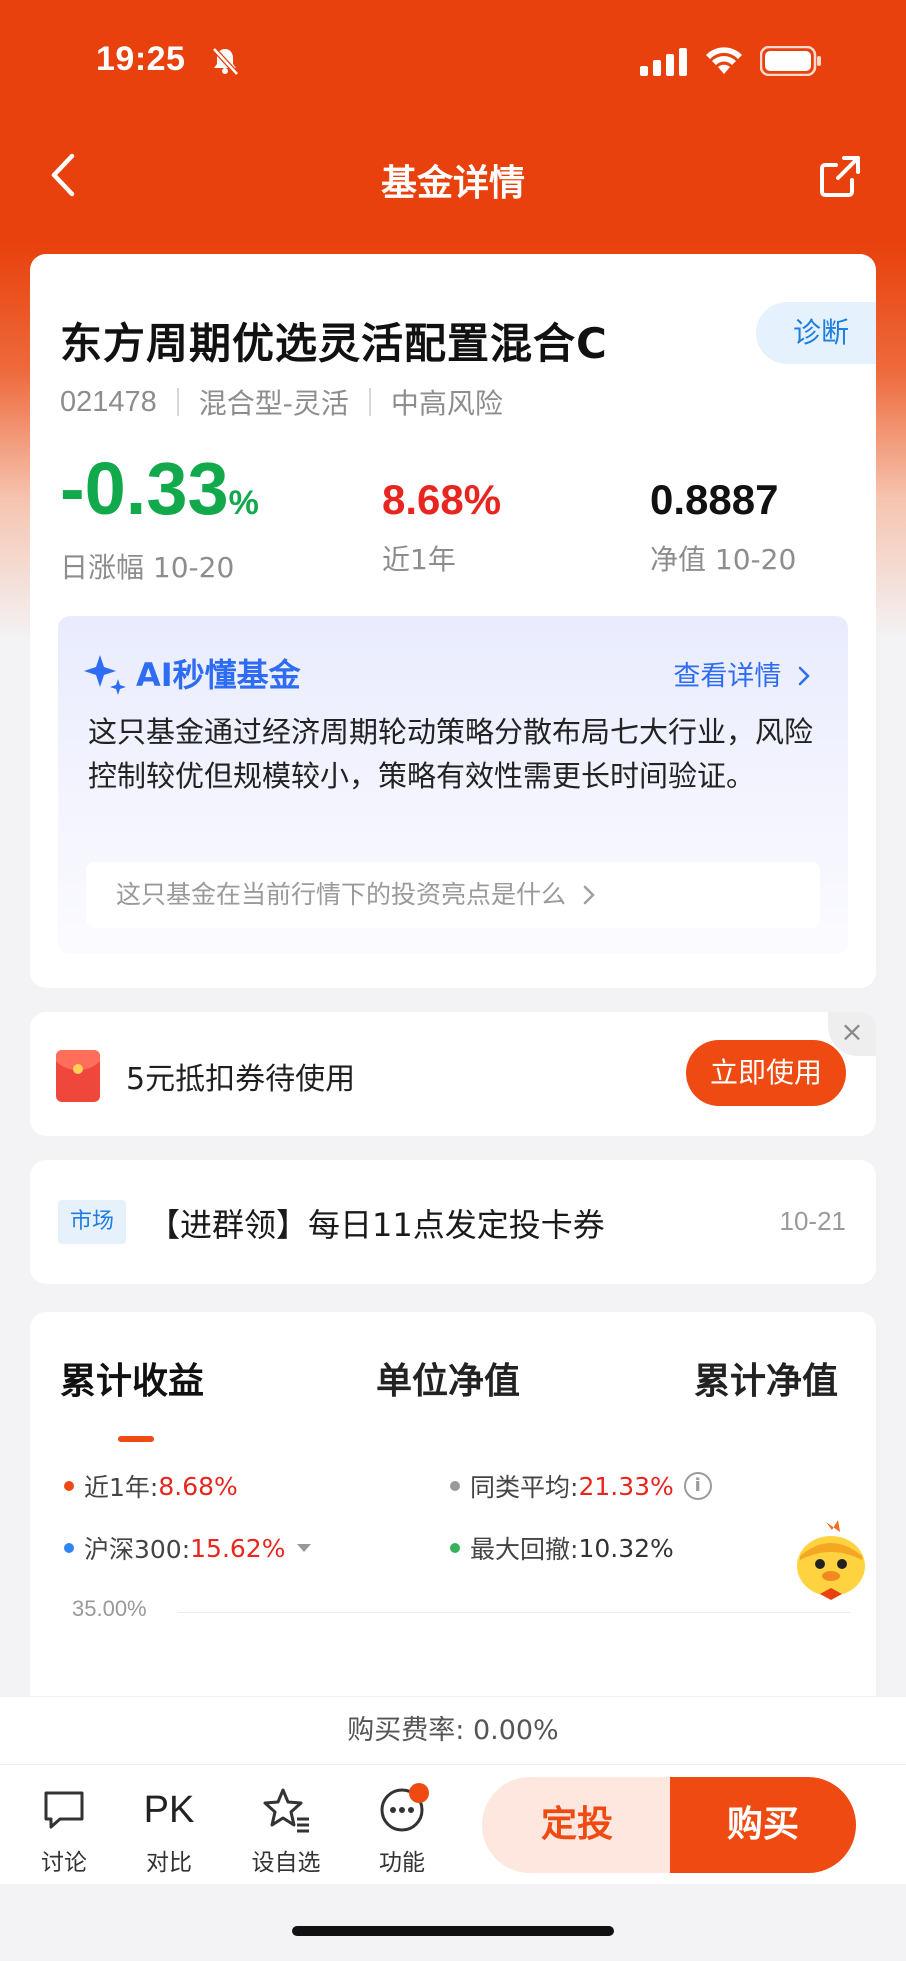  Describe the element at coordinates (64, 1863) in the screenshot. I see `discuss-label: 讨论` at that location.